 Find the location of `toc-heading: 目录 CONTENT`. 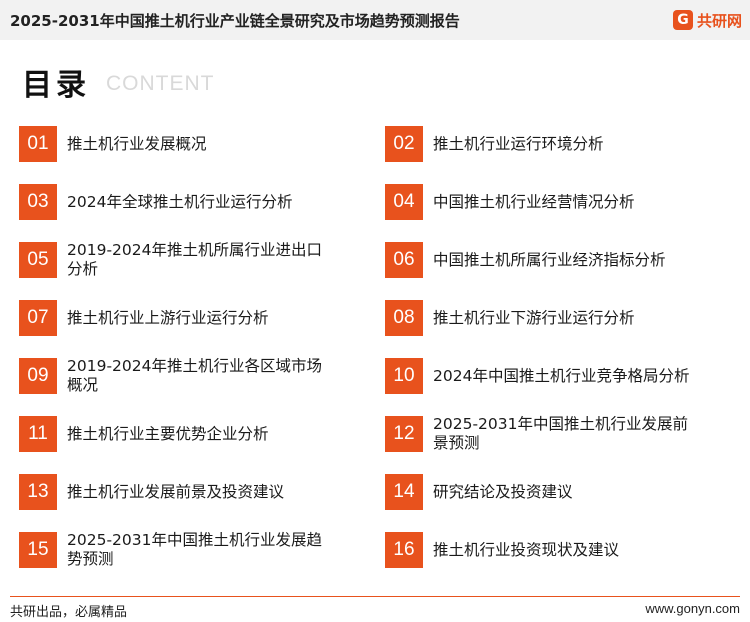

toc-heading: 目录 CONTENT is located at coordinates (118, 82).